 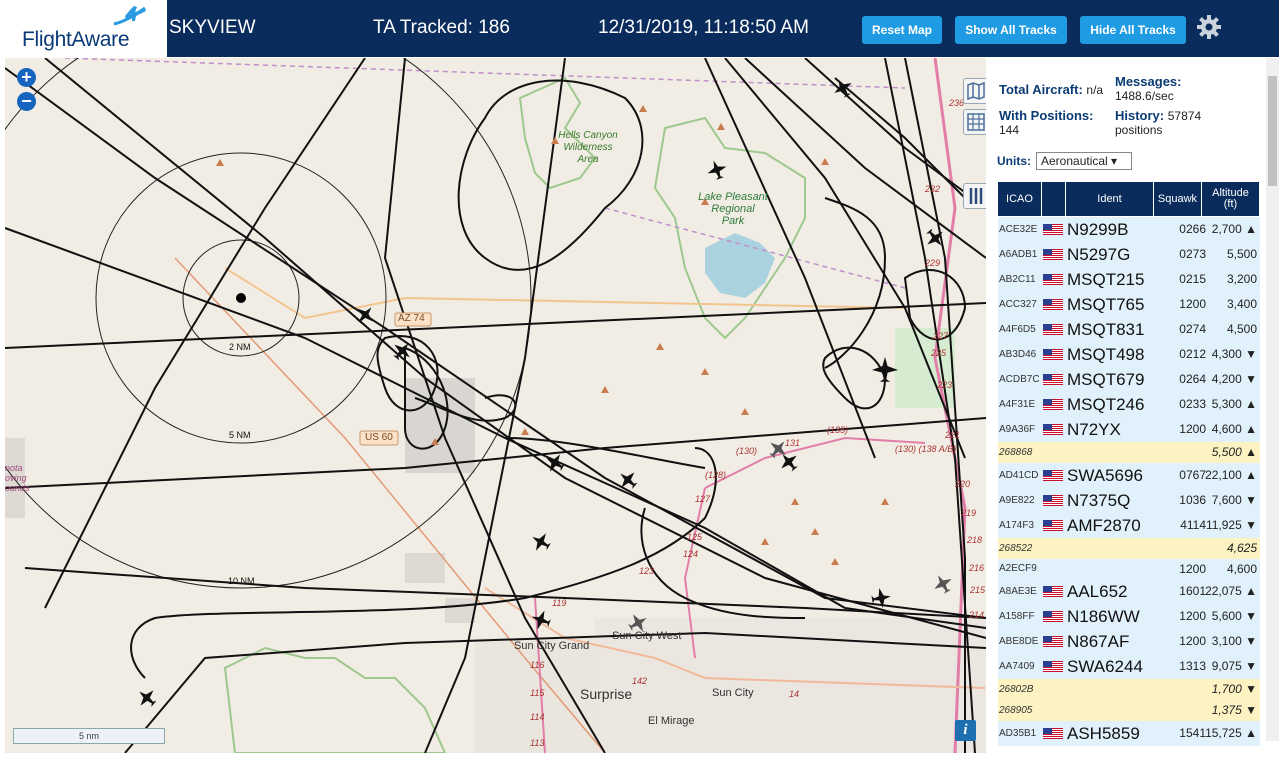 I want to click on map-layer-button, so click(x=974, y=91).